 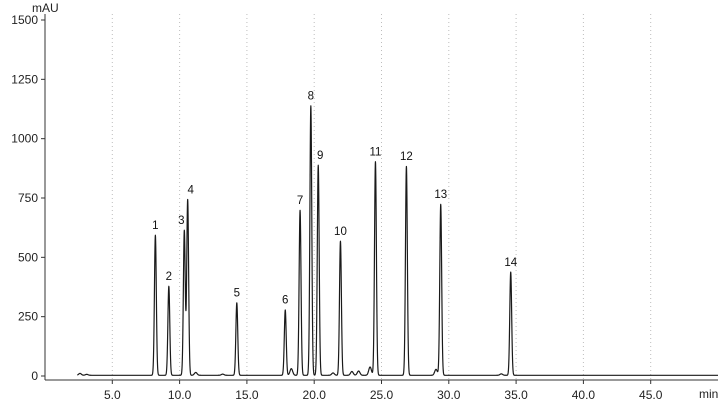 What do you see at coordinates (315, 395) in the screenshot?
I see `x-tick-label: 20.0` at bounding box center [315, 395].